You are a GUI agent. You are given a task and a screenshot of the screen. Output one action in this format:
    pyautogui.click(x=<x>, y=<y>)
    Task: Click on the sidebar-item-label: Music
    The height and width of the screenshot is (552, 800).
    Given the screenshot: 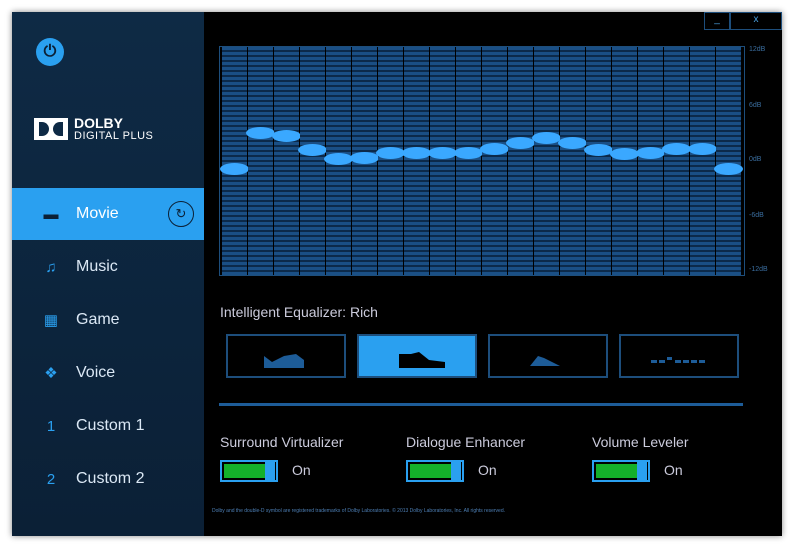 What is the action you would take?
    pyautogui.click(x=97, y=266)
    